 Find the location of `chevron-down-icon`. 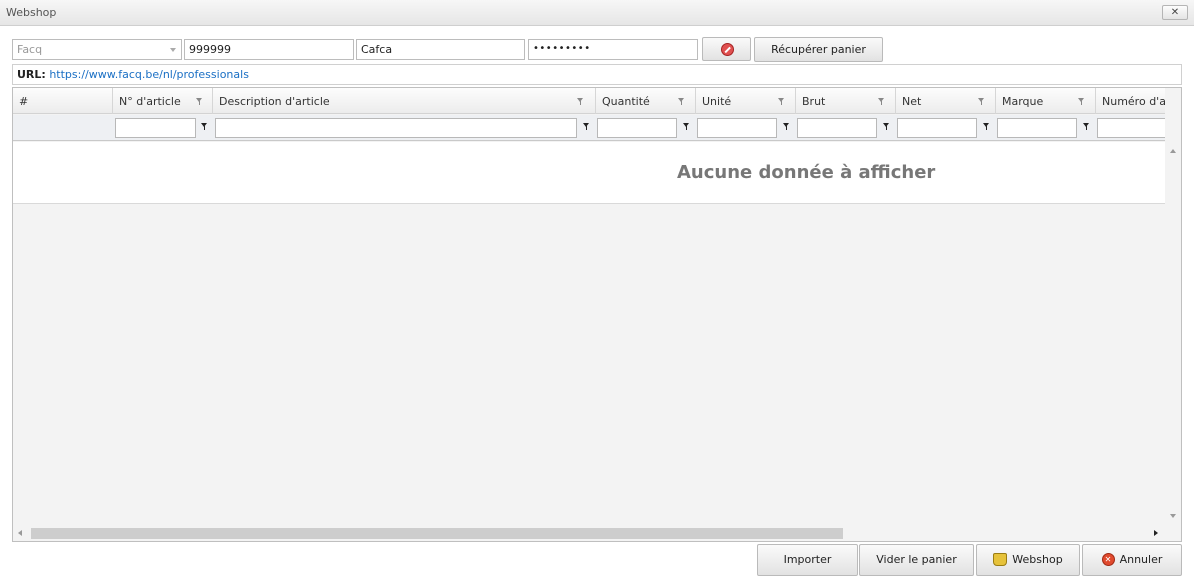

chevron-down-icon is located at coordinates (173, 50).